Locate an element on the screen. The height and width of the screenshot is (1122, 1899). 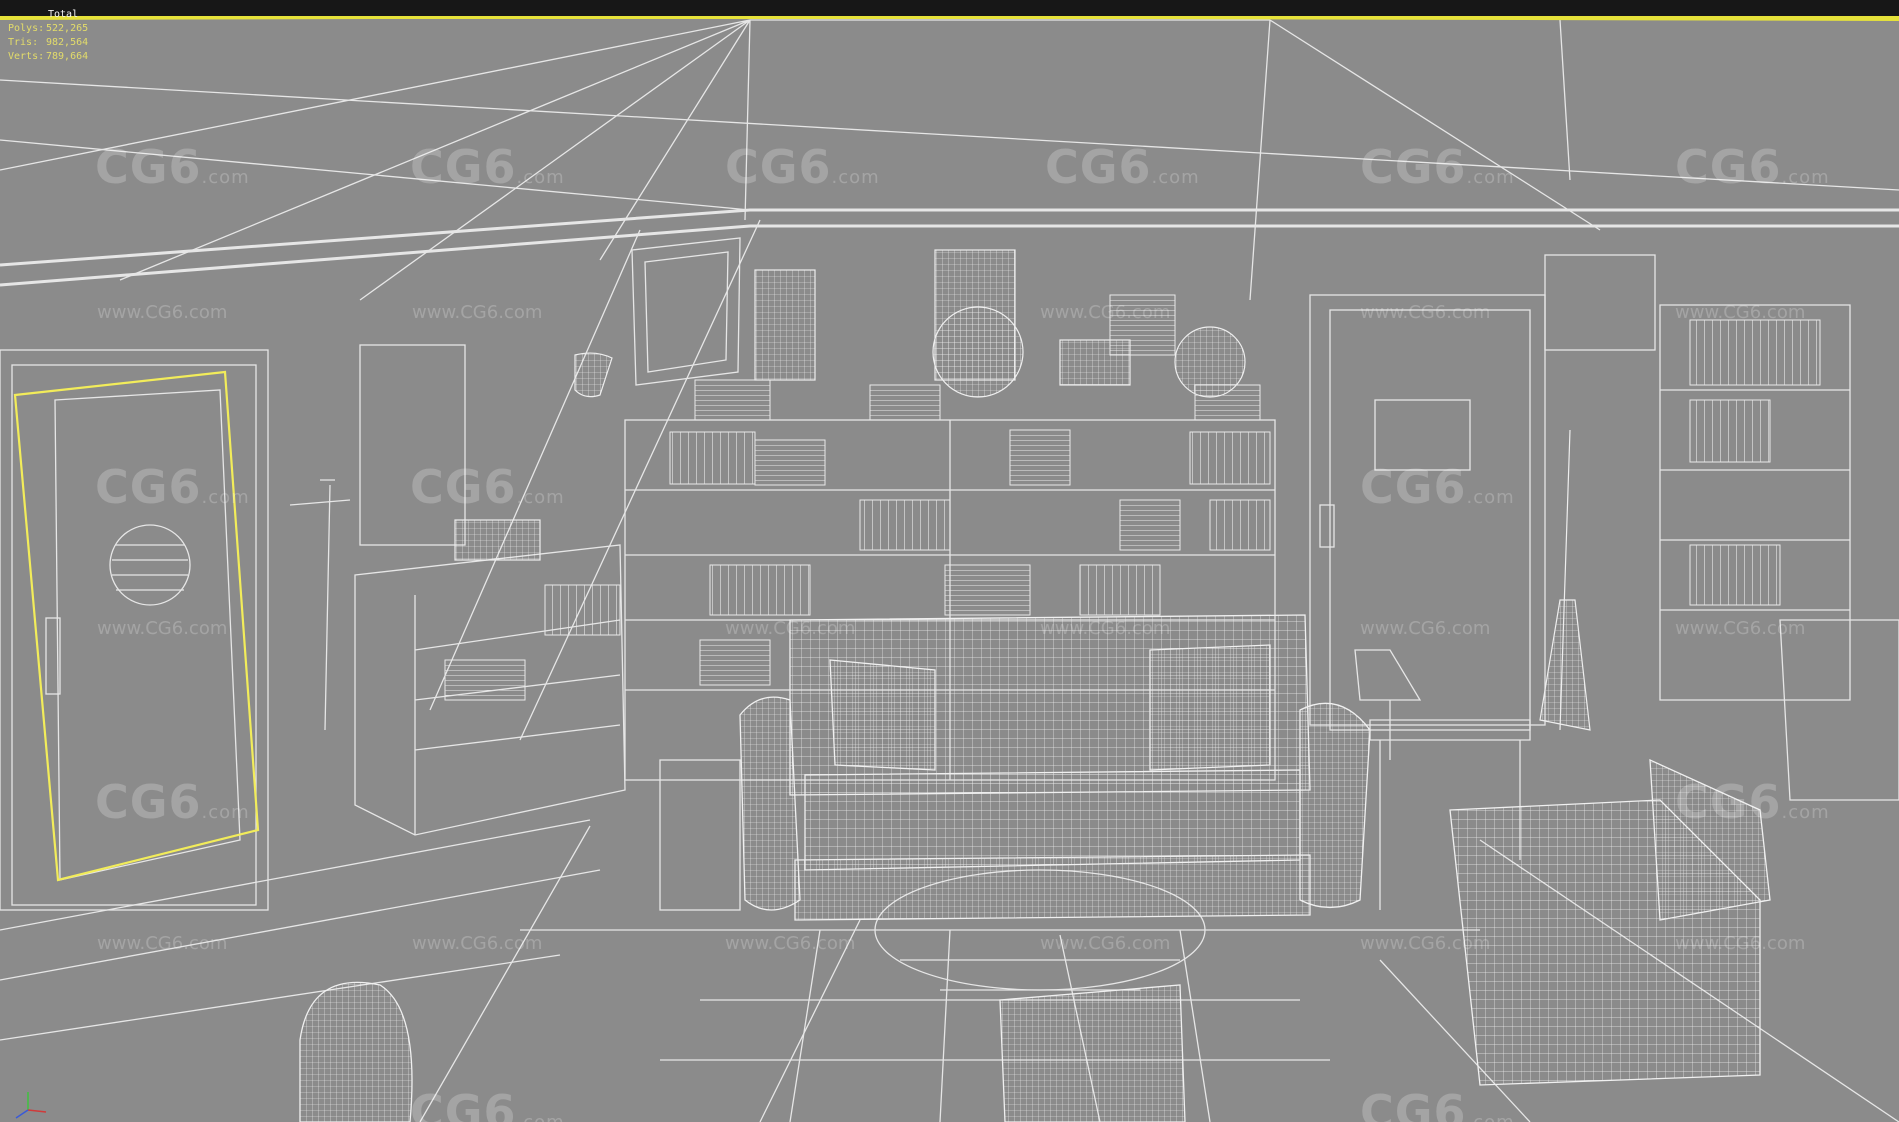
stats-value: 982,564 is located at coordinates (67, 42).